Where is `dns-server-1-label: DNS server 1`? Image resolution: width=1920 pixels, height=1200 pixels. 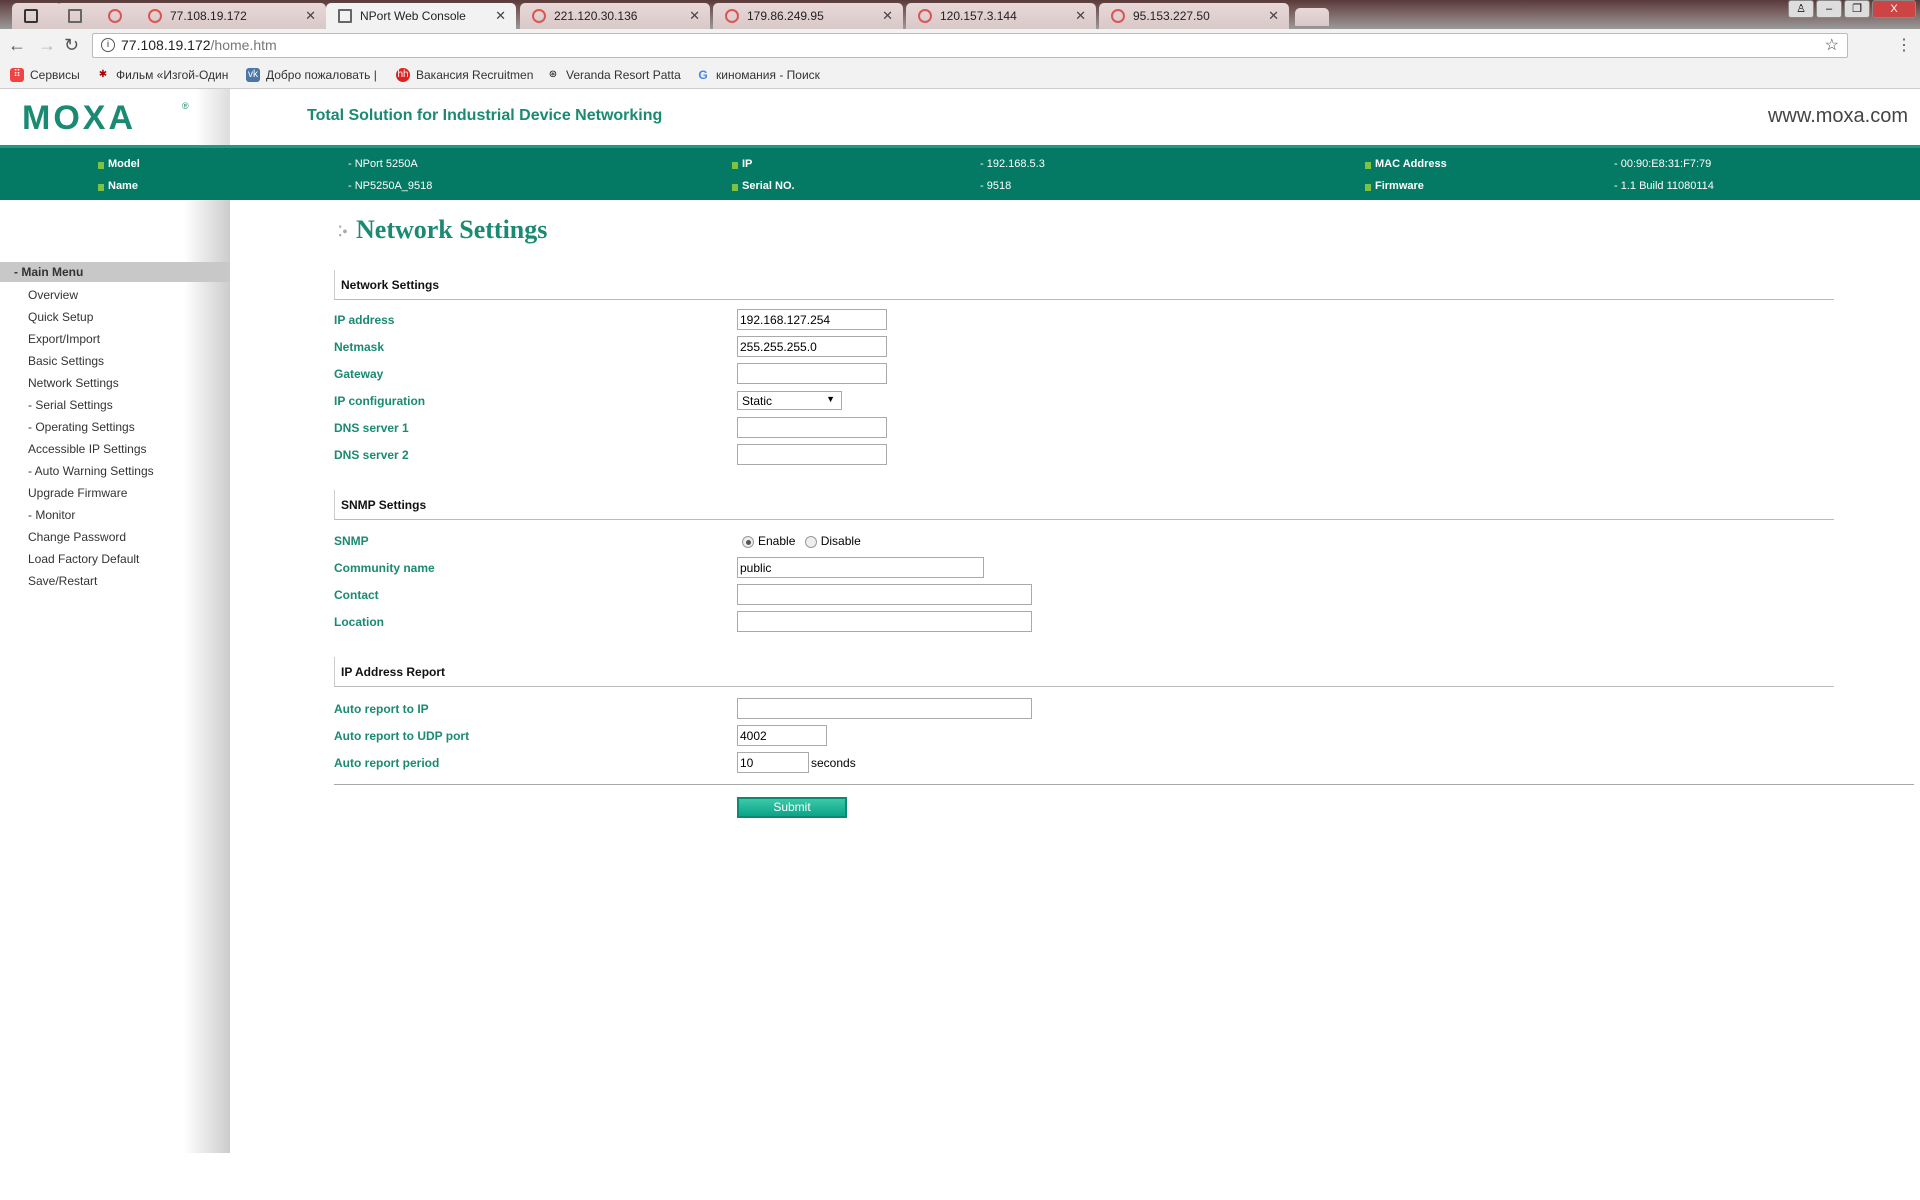
dns-server-1-label: DNS server 1 is located at coordinates (371, 428).